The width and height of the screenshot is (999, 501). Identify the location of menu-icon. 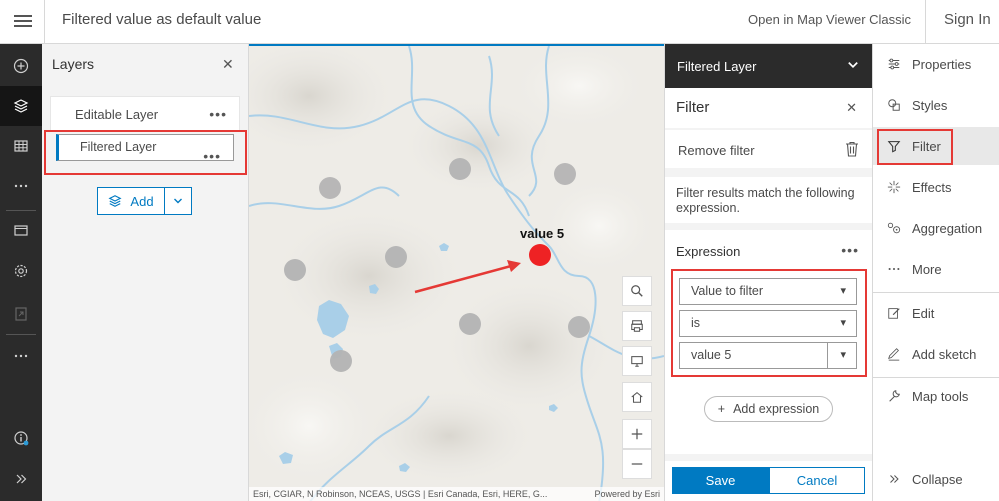
(23, 22).